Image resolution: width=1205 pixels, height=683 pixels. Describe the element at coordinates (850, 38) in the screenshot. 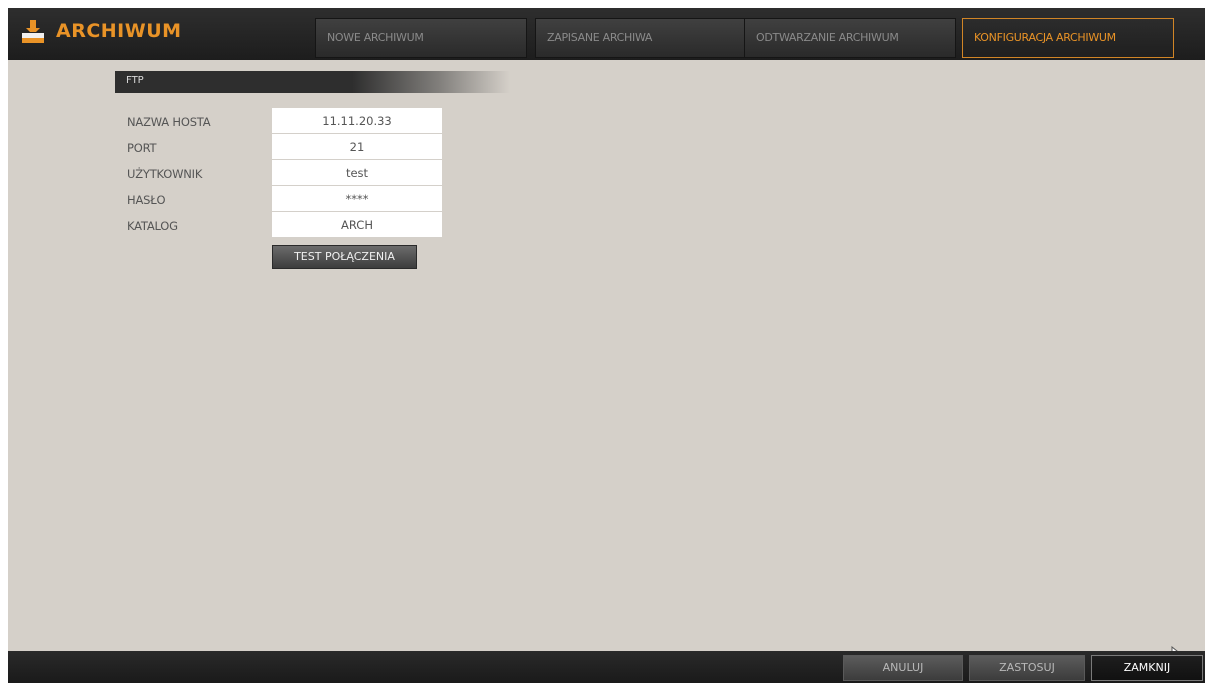

I see `tab-archive-playback: ODTWARZANIE ARCHIWUM` at that location.